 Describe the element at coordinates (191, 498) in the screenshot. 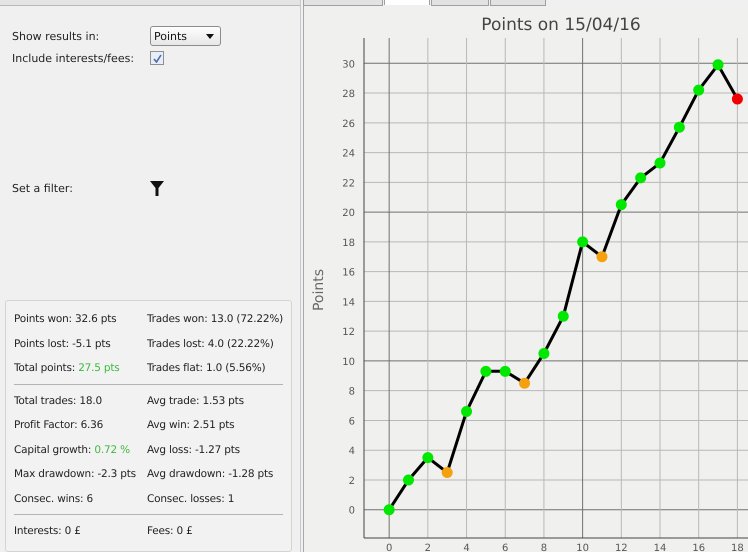

I see `statistic-text: Consec. losses: 1` at that location.